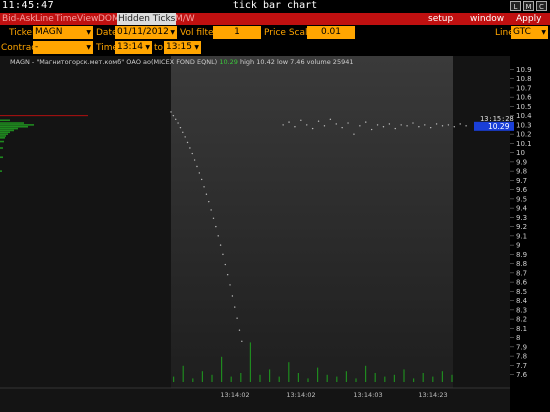 This screenshot has height=412, width=550. What do you see at coordinates (300, 395) in the screenshot?
I see `x-tick-label: 13:14:02` at bounding box center [300, 395].